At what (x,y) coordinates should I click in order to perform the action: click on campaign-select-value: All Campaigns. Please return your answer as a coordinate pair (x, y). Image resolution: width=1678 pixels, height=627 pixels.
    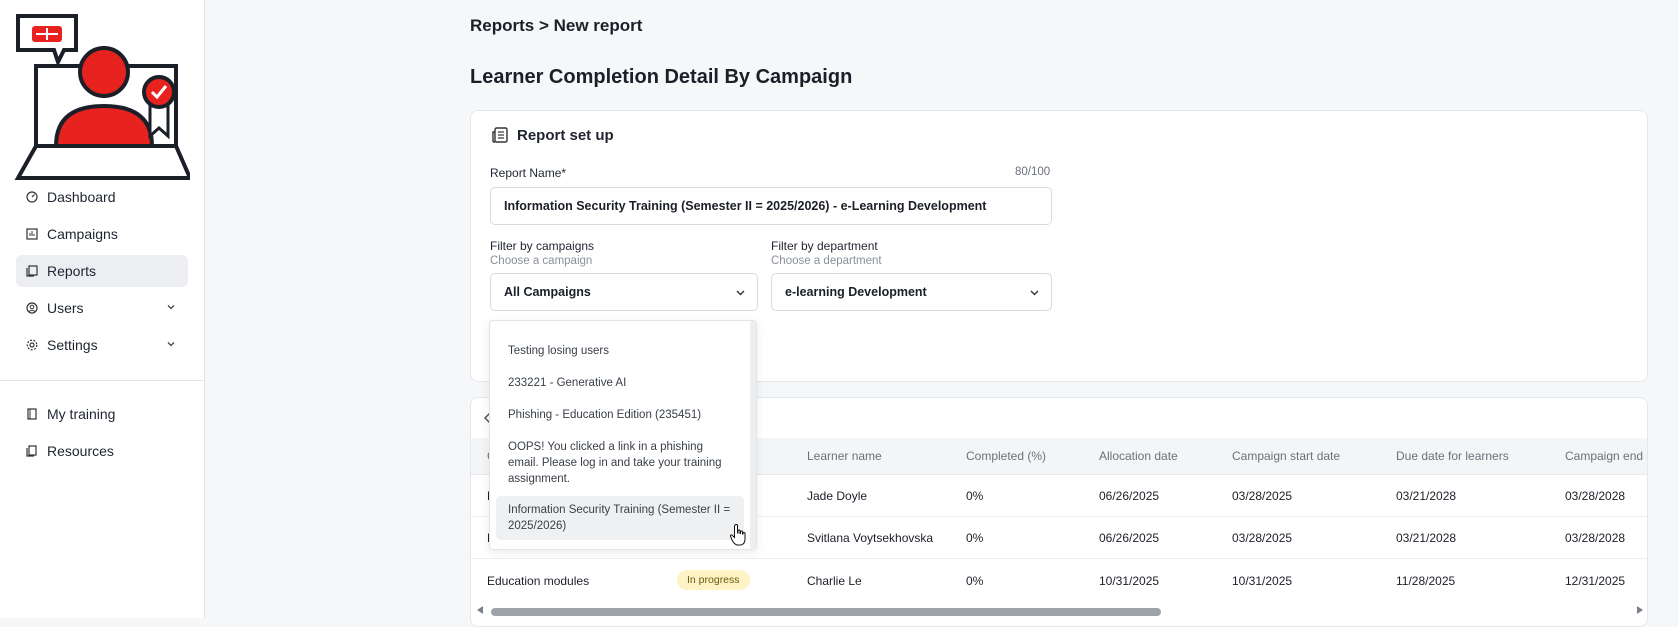
    Looking at the image, I should click on (547, 292).